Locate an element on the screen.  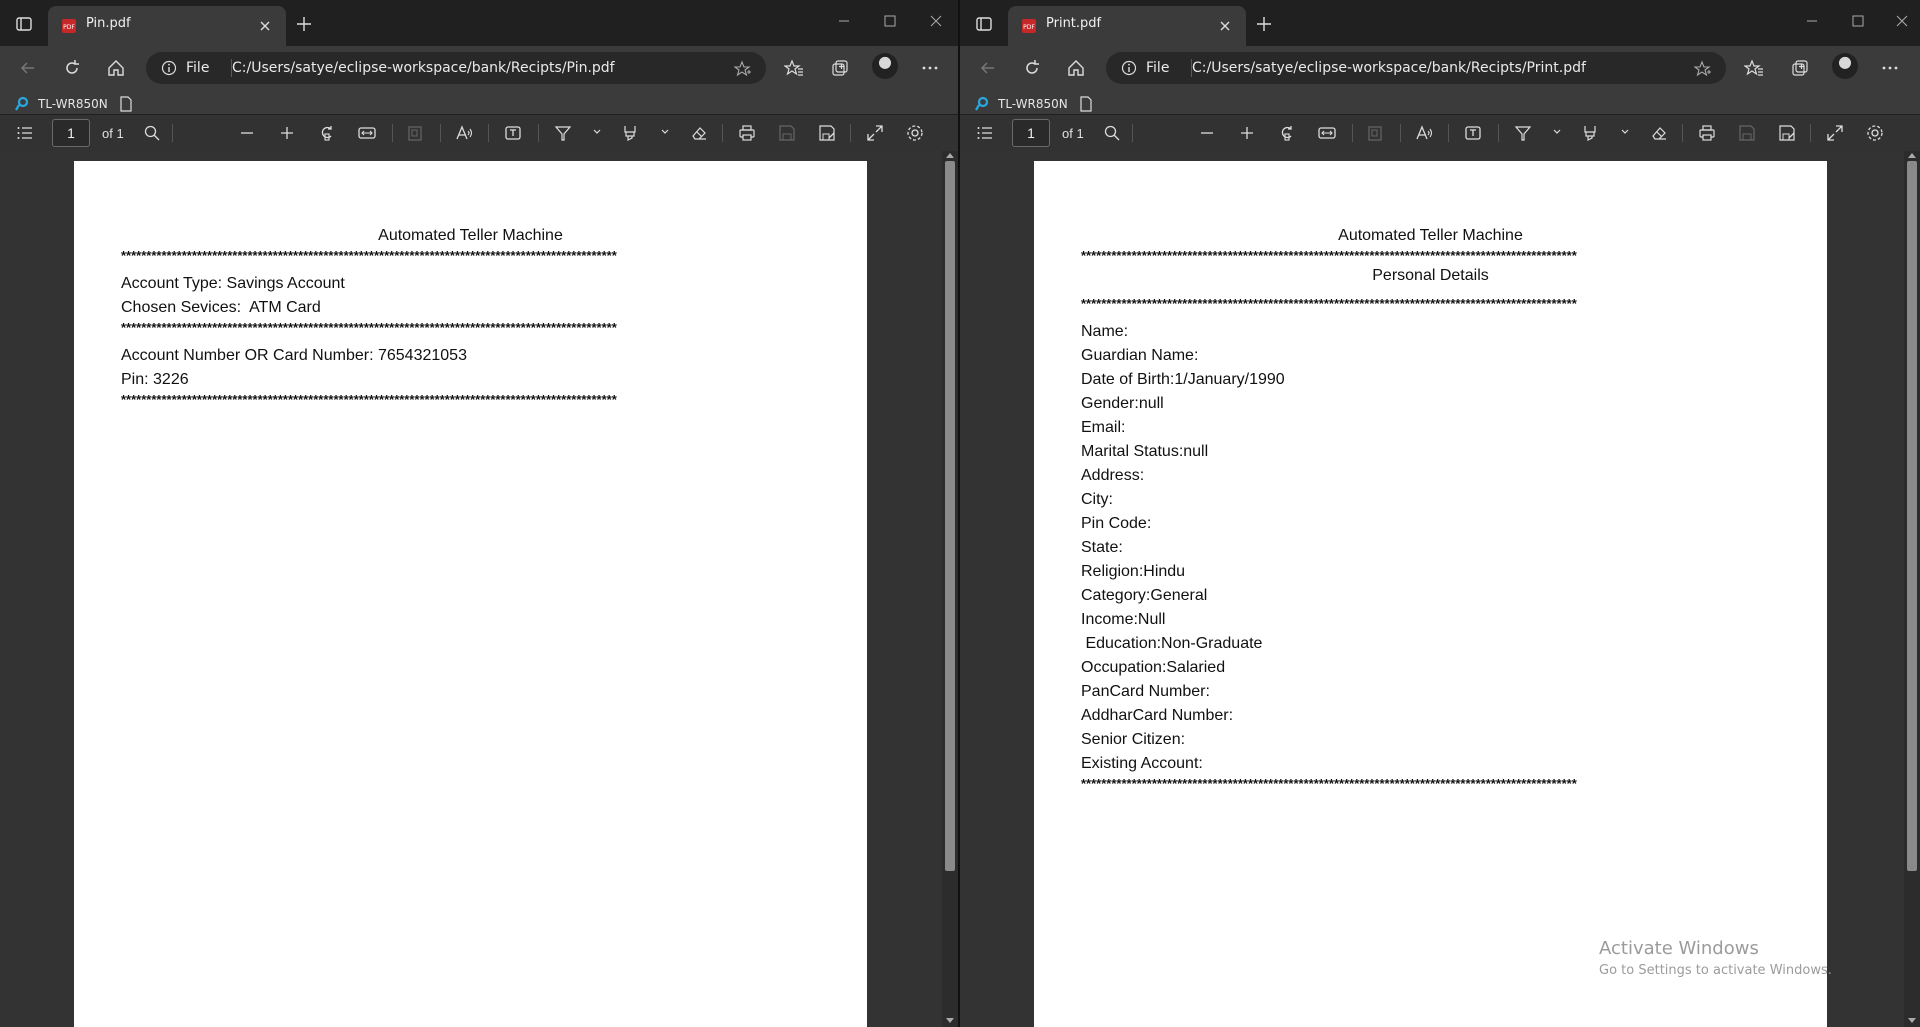
personal-detail-field: Date of Birth:1/January/1990 is located at coordinates (1183, 379).